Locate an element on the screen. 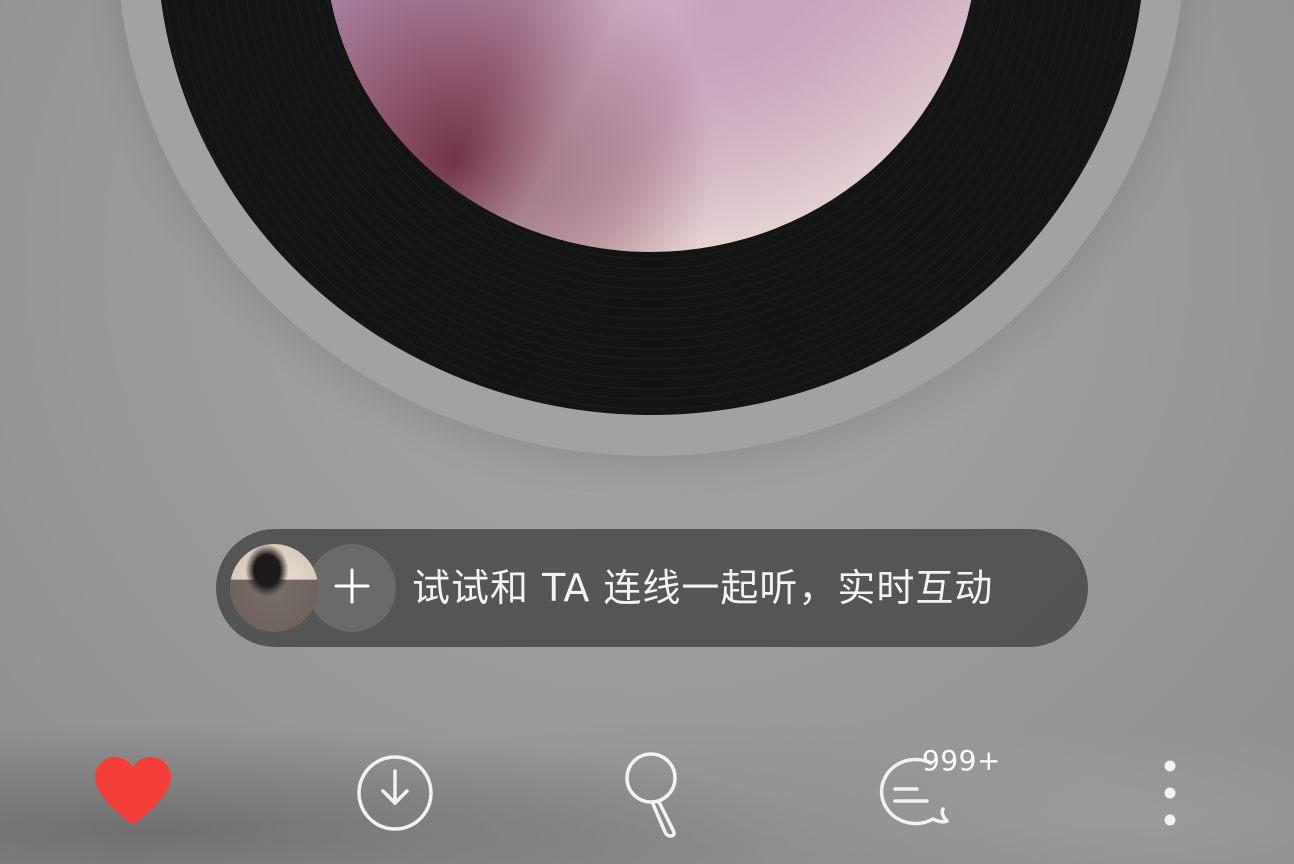  listen-together-prompt: 试试和 TA 连线一起听，实时互动 is located at coordinates (703, 588).